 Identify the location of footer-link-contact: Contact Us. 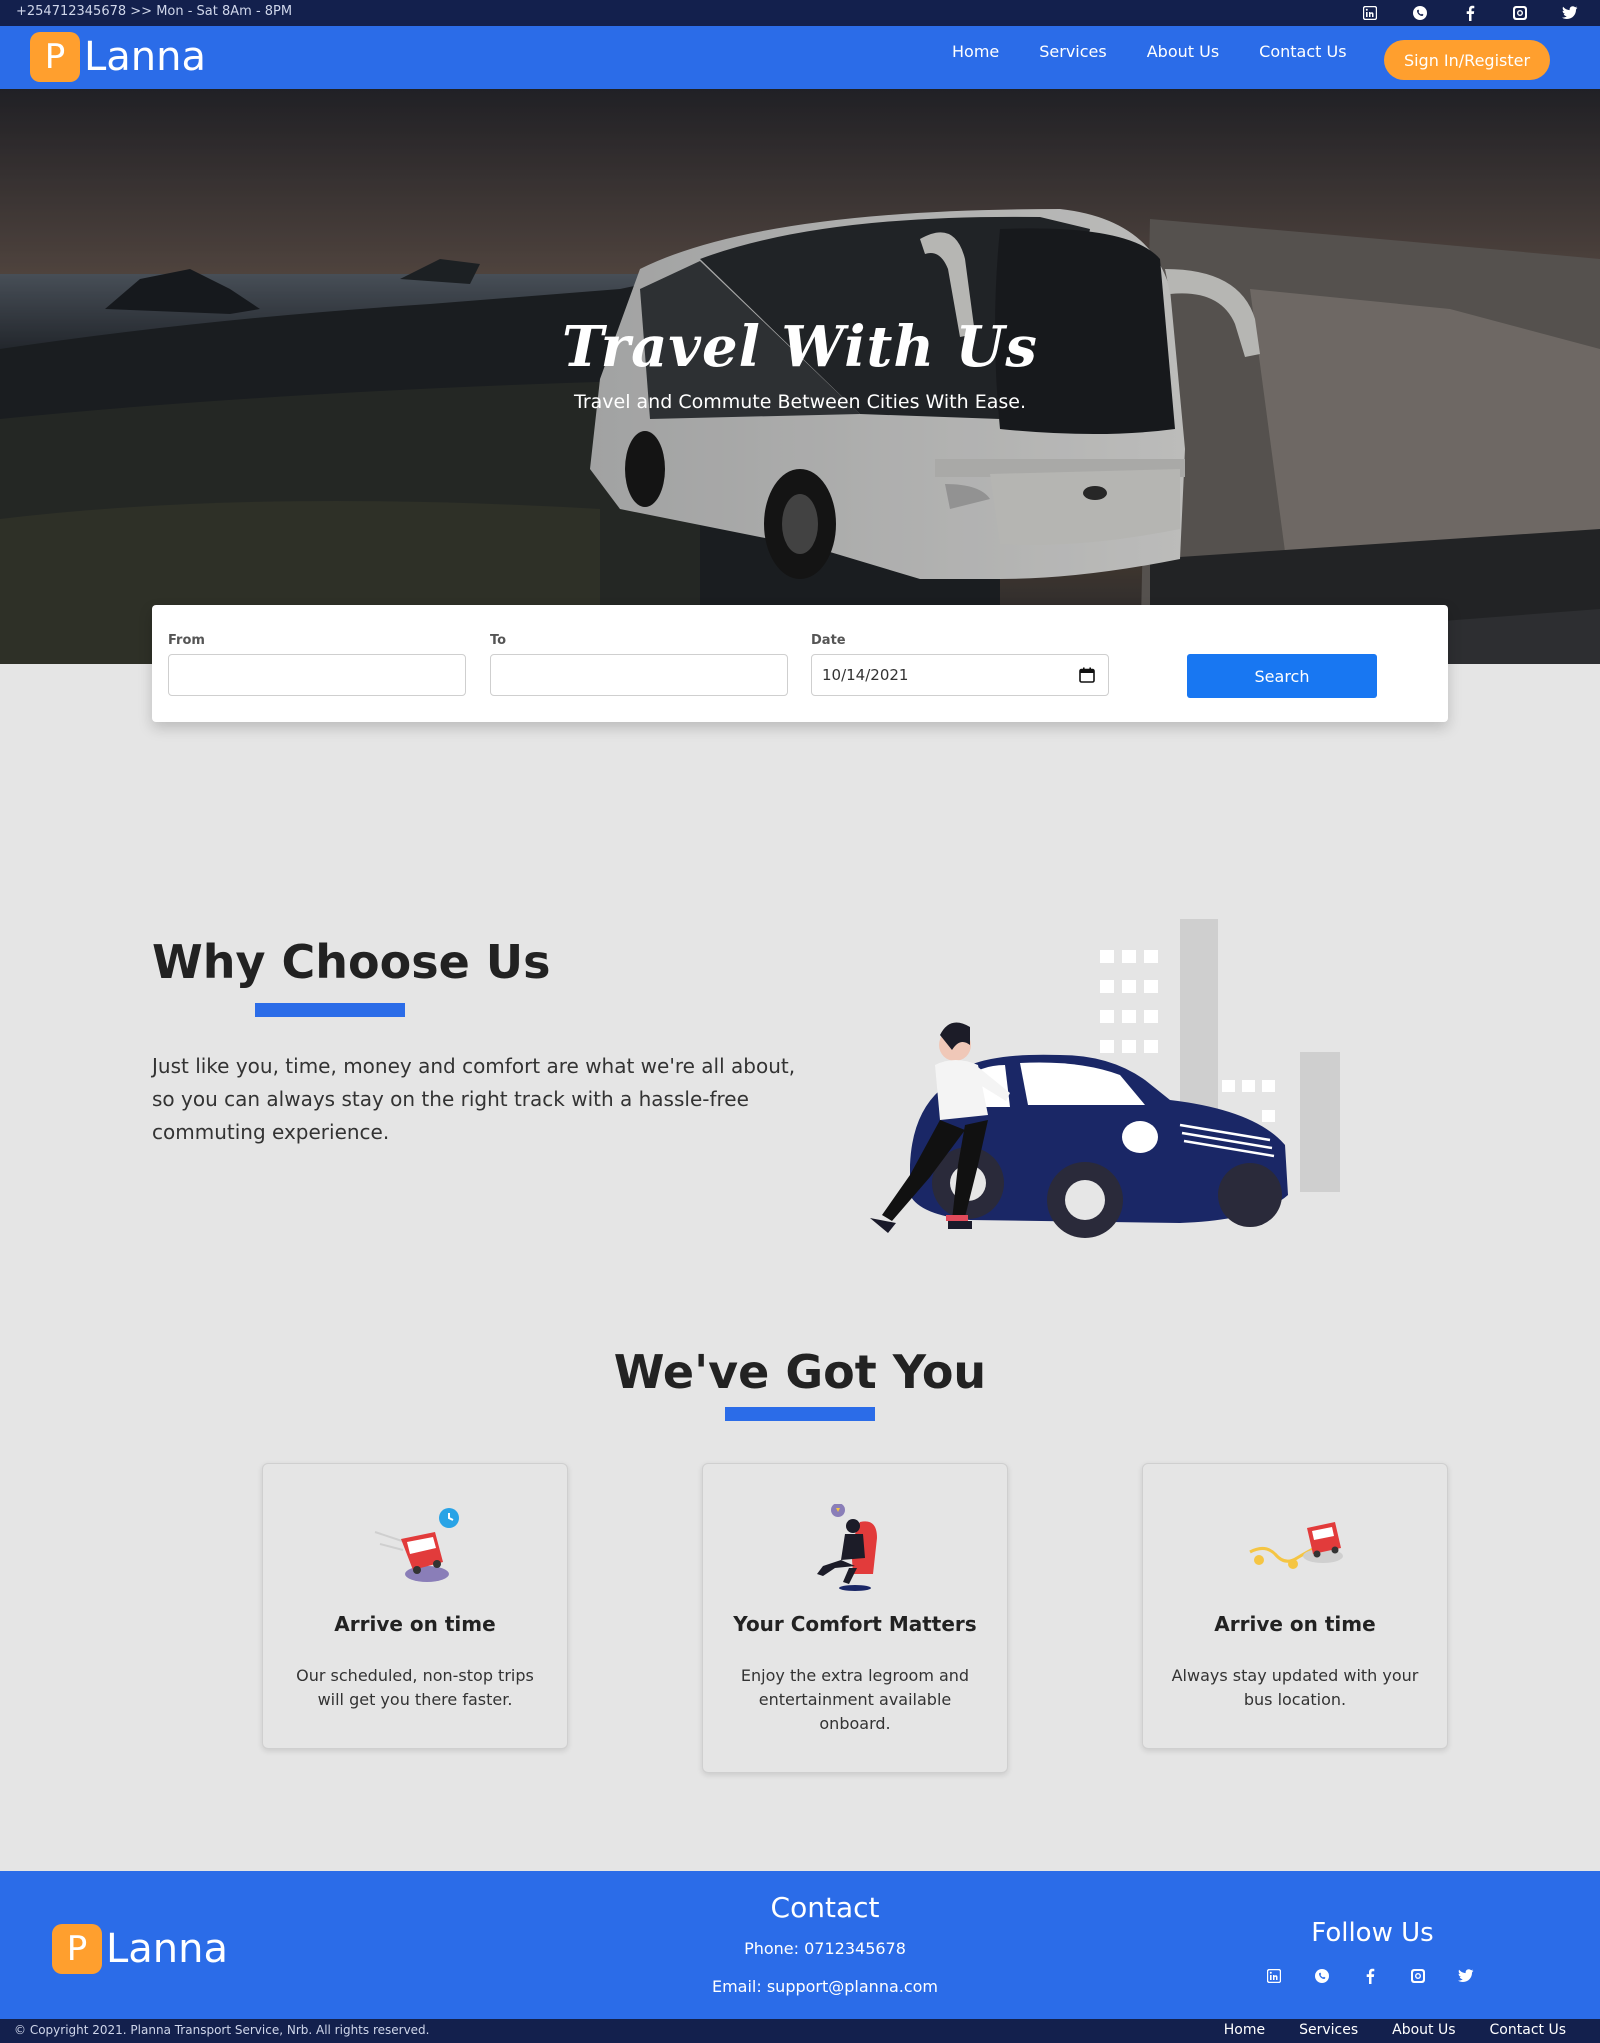
(1528, 2030).